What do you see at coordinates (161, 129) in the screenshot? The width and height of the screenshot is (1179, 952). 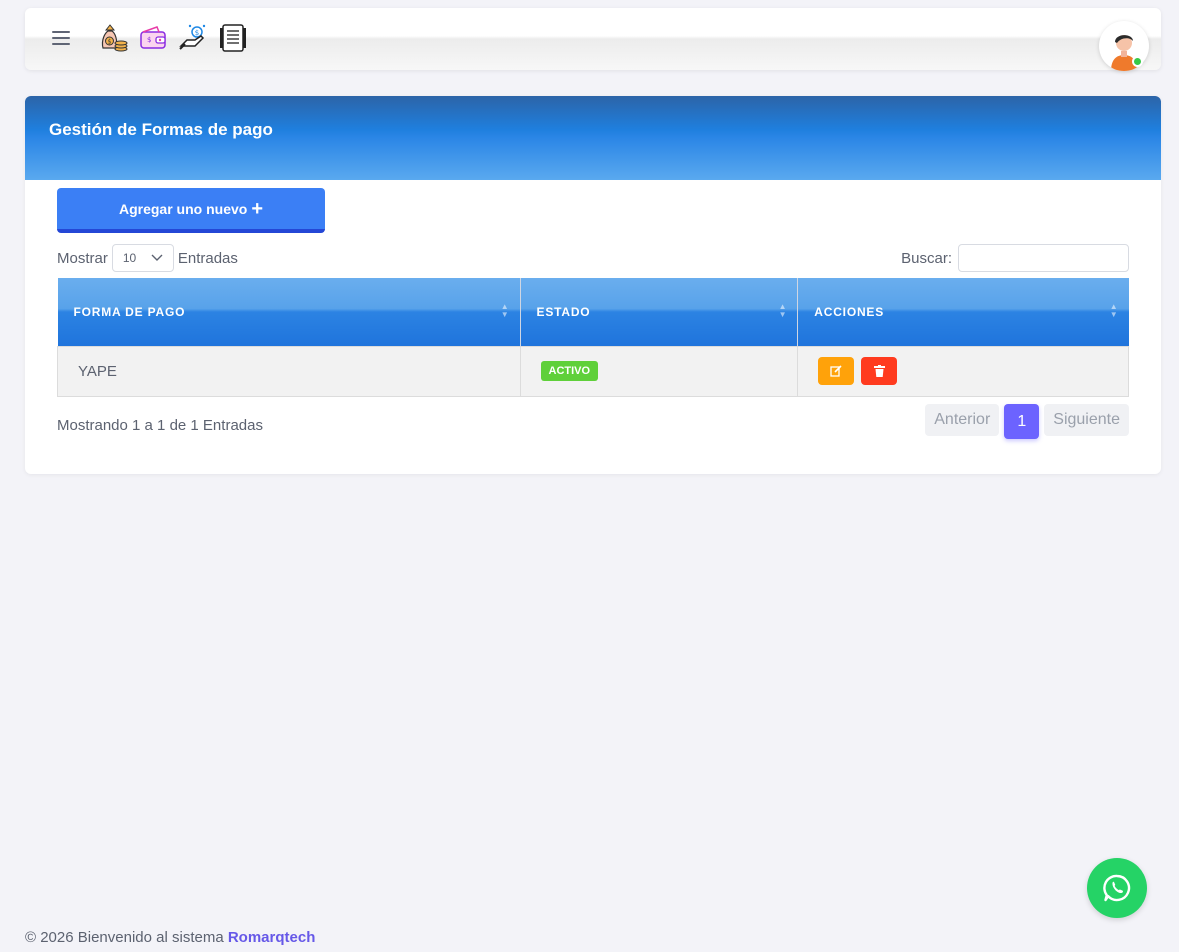 I see `page-title: Gestión de Formas de pago` at bounding box center [161, 129].